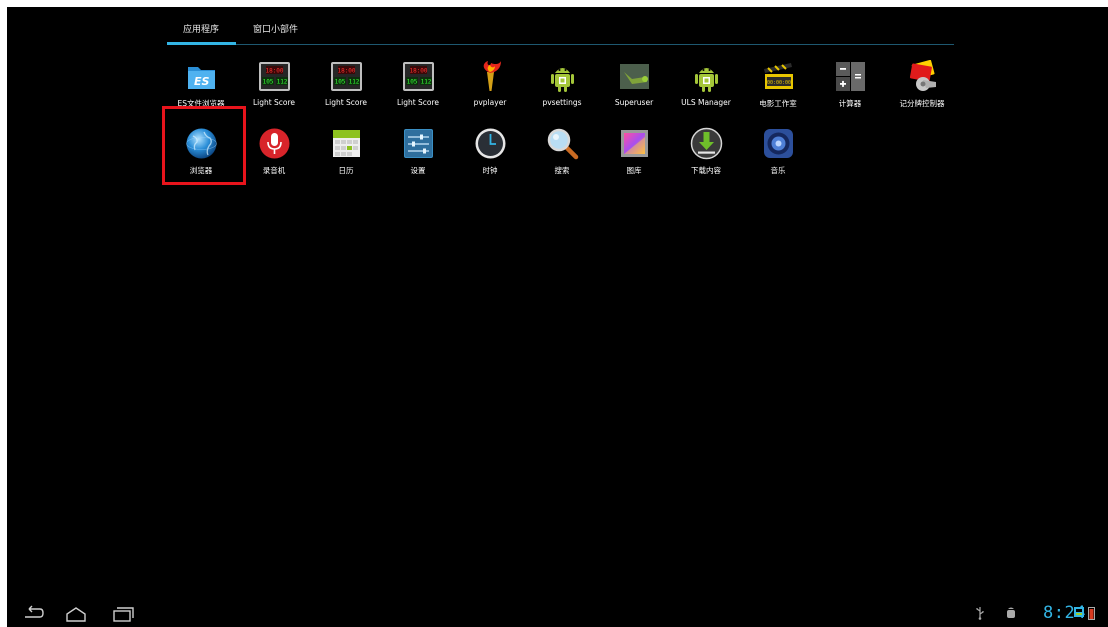 The width and height of the screenshot is (1108, 627). Describe the element at coordinates (634, 170) in the screenshot. I see `app-label: 图库` at that location.